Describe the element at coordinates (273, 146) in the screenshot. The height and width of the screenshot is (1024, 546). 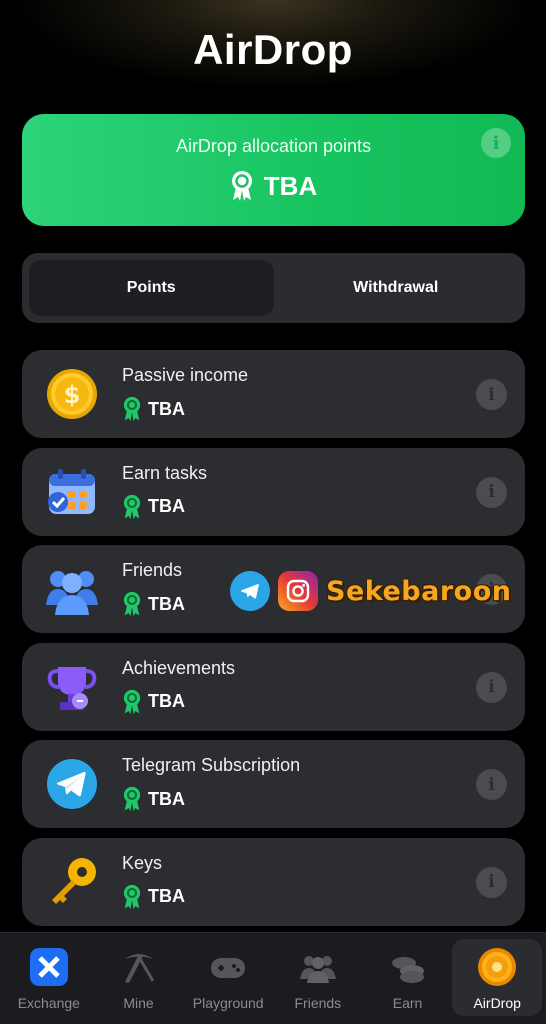
I see `allocation-label: AirDrop allocation points` at that location.